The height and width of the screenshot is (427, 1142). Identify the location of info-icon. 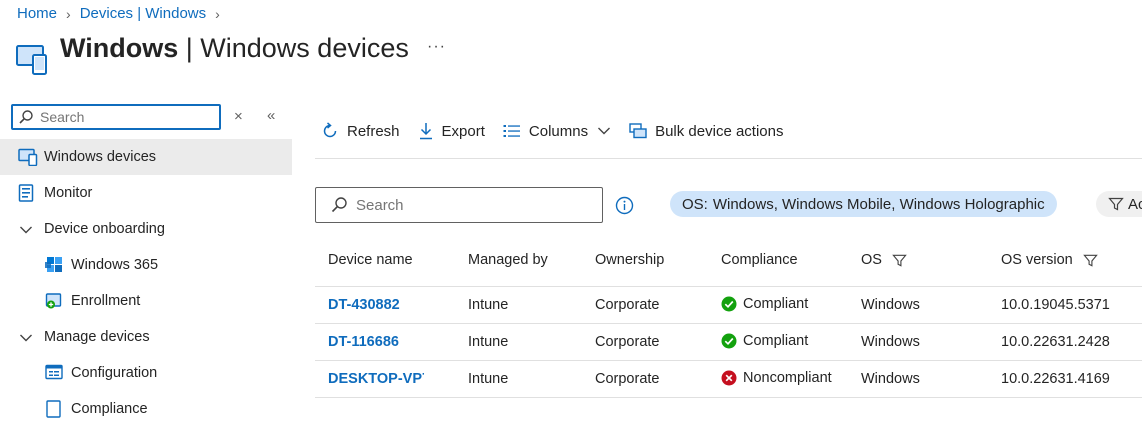
(624, 208).